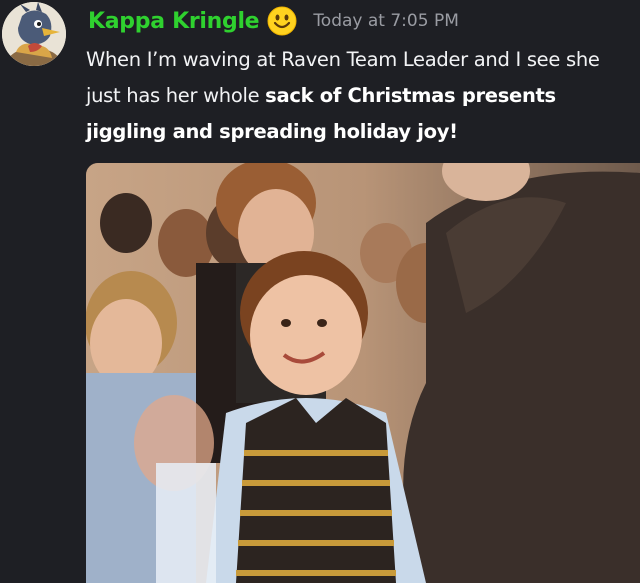  I want to click on smiley-emoji-icon, so click(282, 21).